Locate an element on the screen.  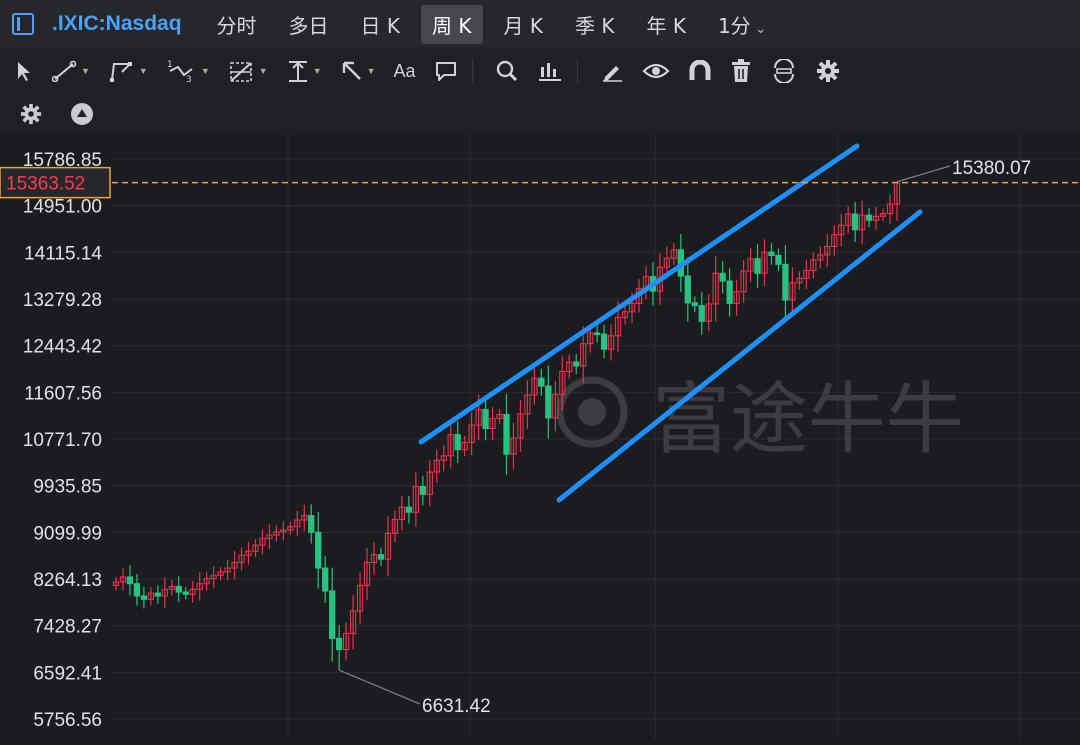
low-price-label: 6631.42 is located at coordinates (456, 706).